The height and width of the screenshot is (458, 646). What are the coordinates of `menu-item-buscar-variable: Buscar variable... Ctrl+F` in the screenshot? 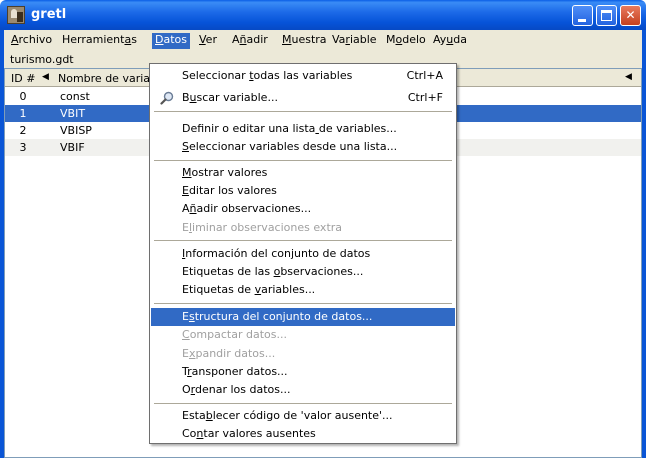 It's located at (303, 98).